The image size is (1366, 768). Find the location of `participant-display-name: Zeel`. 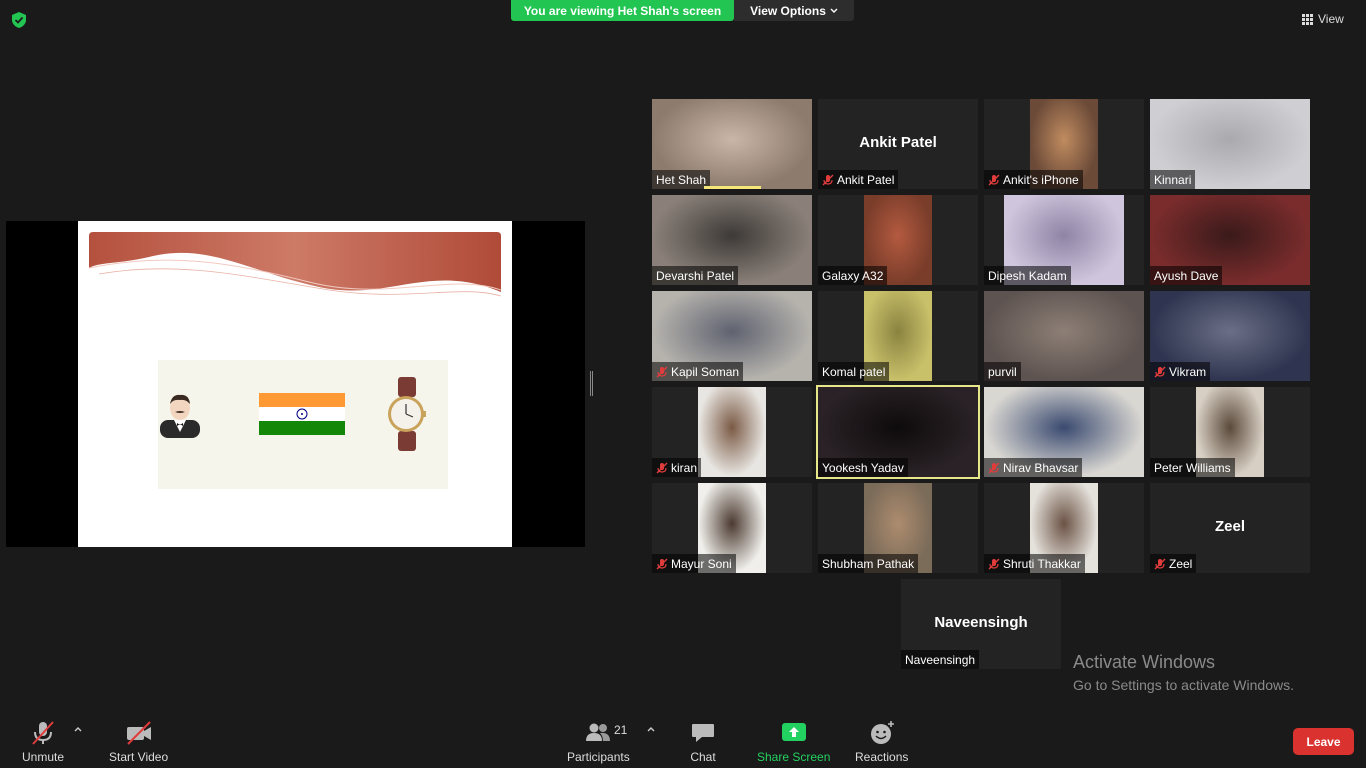

participant-display-name: Zeel is located at coordinates (1229, 526).